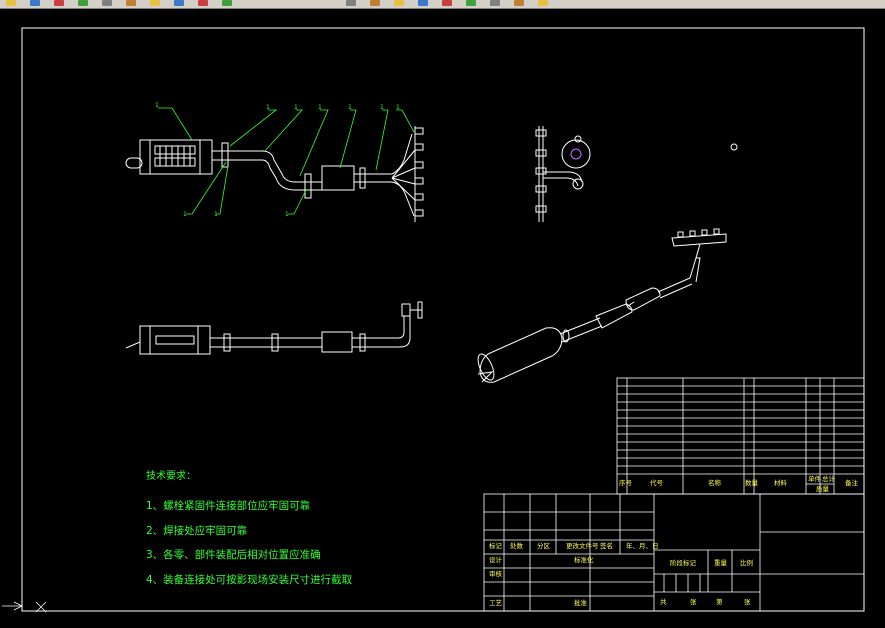 This screenshot has width=885, height=628. Describe the element at coordinates (814, 479) in the screenshot. I see `bom-col-unit: 单件` at that location.